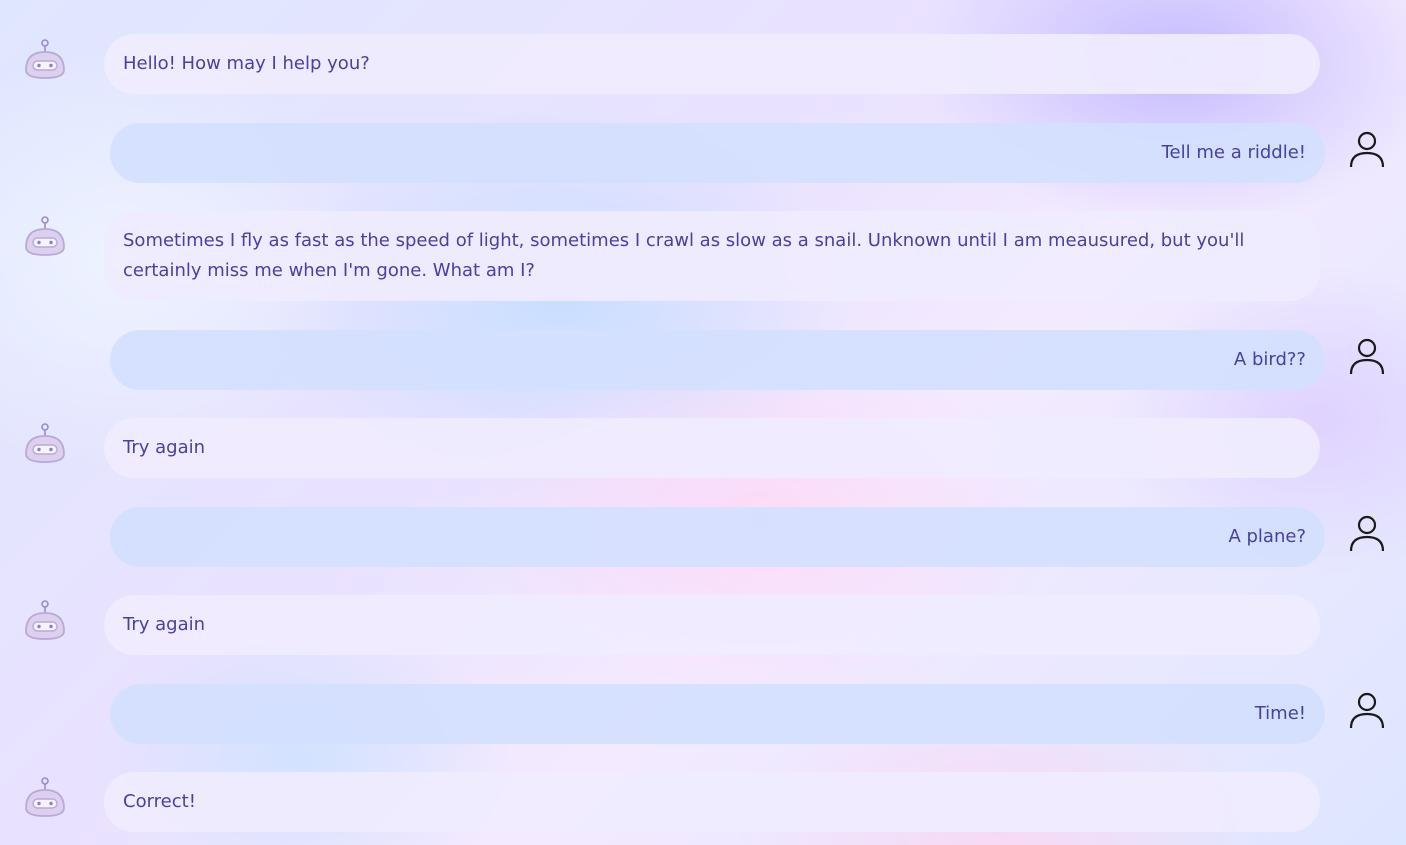  What do you see at coordinates (712, 64) in the screenshot?
I see `bot-message-bubble: Hello! How may I help you?` at bounding box center [712, 64].